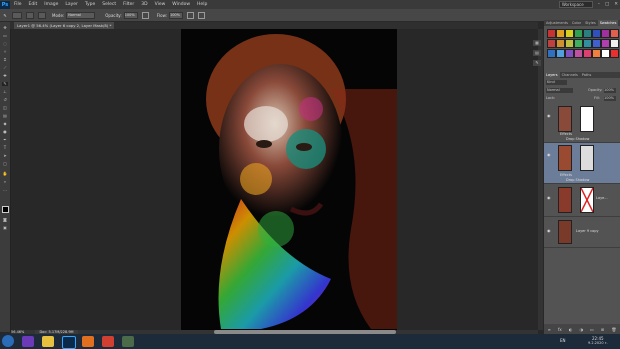 This screenshot has width=620, height=349. What do you see at coordinates (549, 329) in the screenshot?
I see `link-layers-icon: ∞` at bounding box center [549, 329].